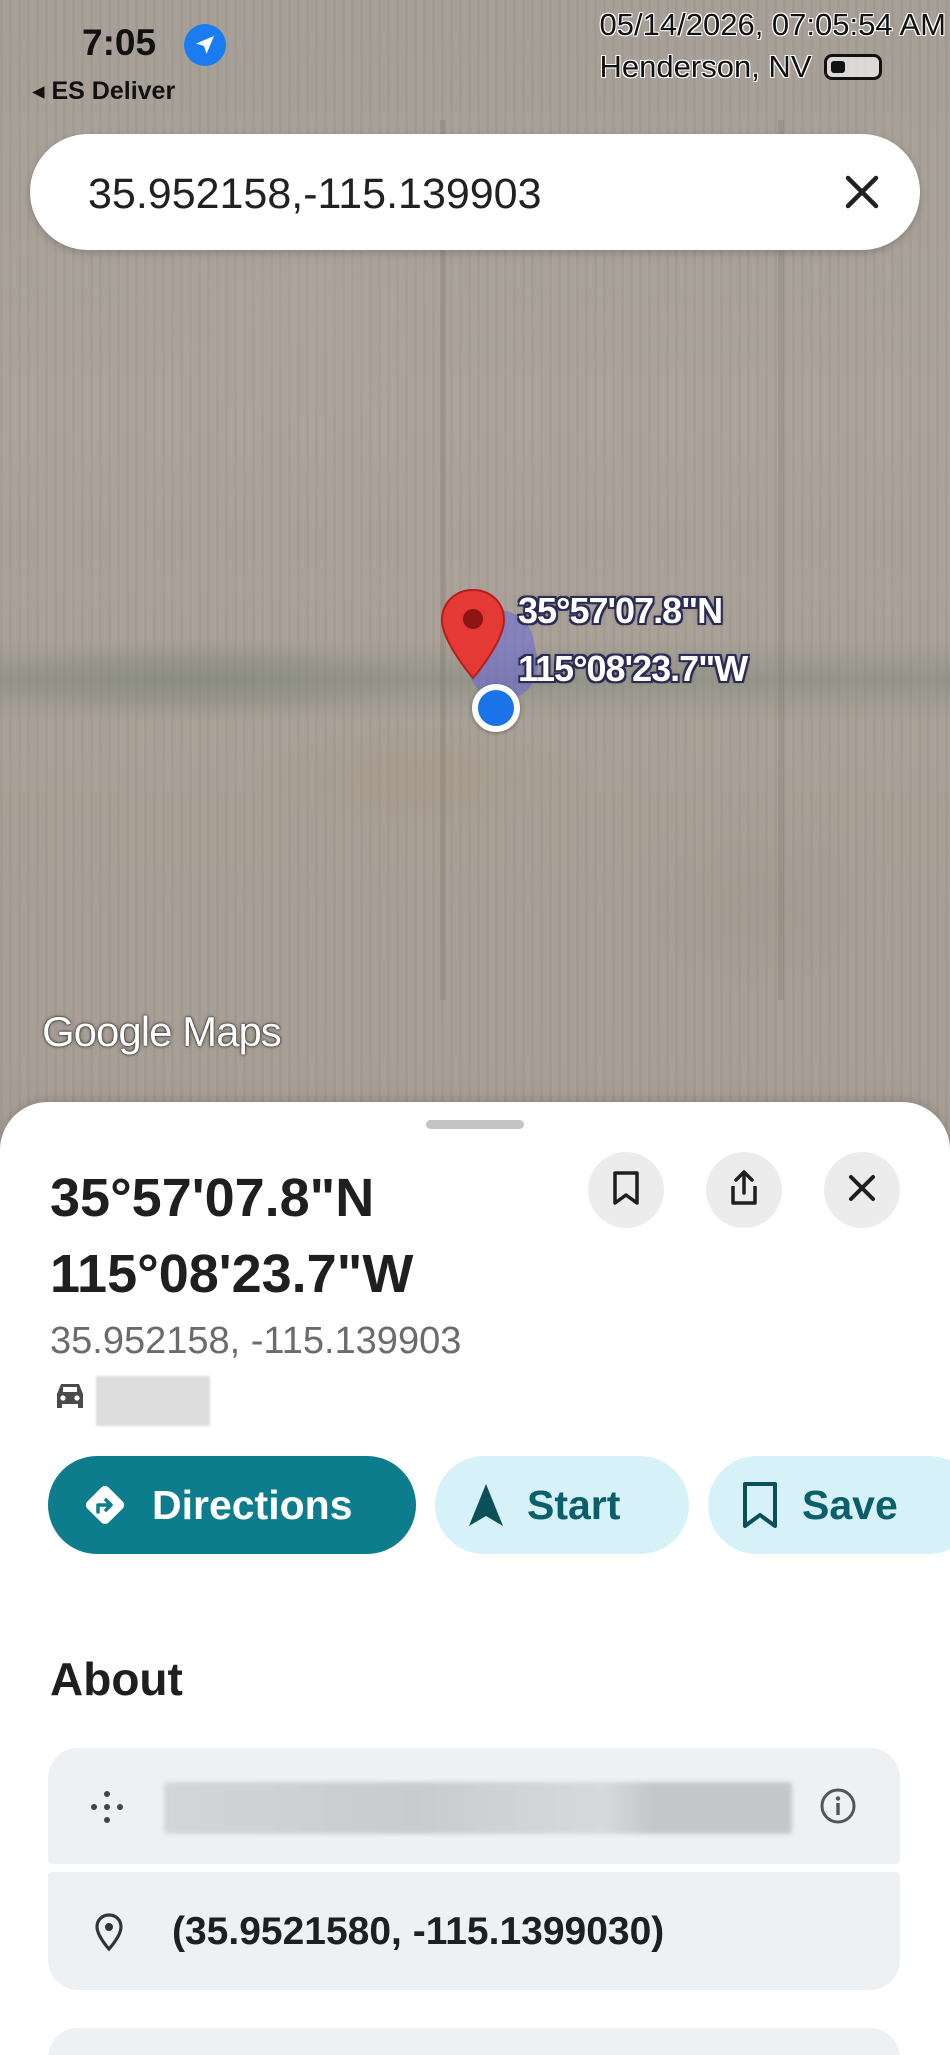  I want to click on plus-code-row, so click(474, 1806).